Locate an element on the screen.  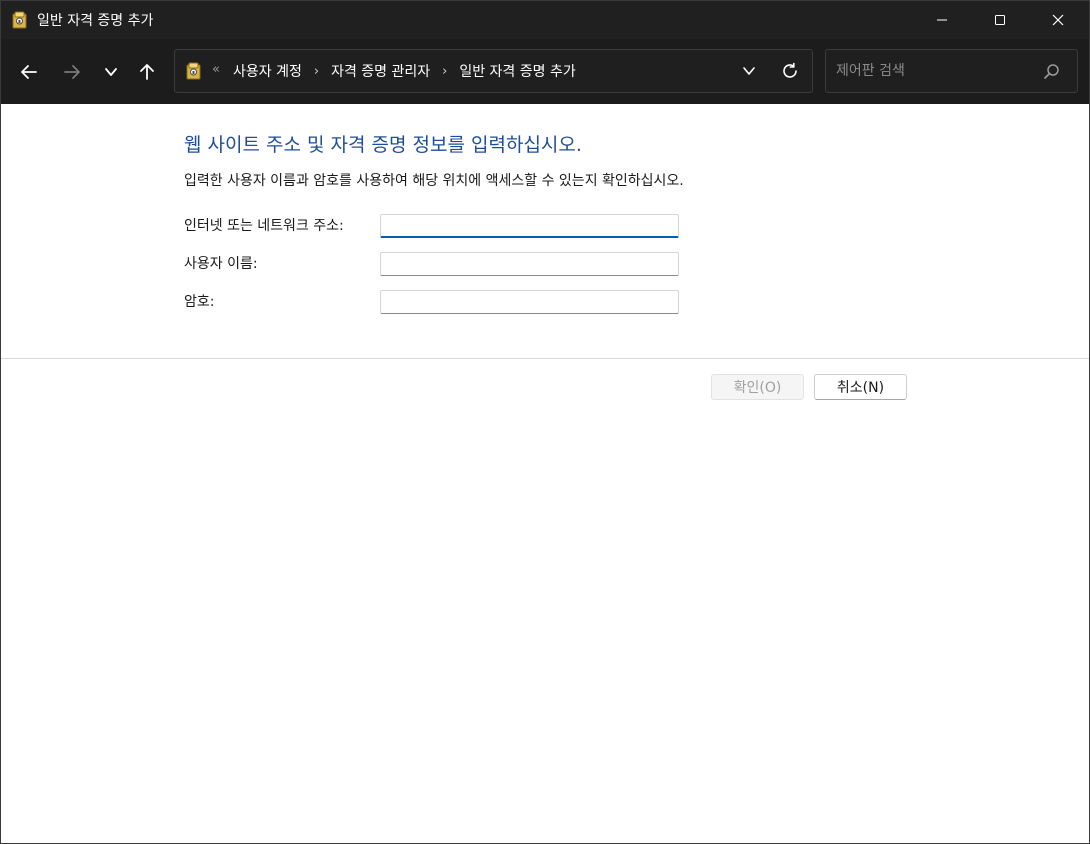
arrow-up-icon is located at coordinates (147, 72).